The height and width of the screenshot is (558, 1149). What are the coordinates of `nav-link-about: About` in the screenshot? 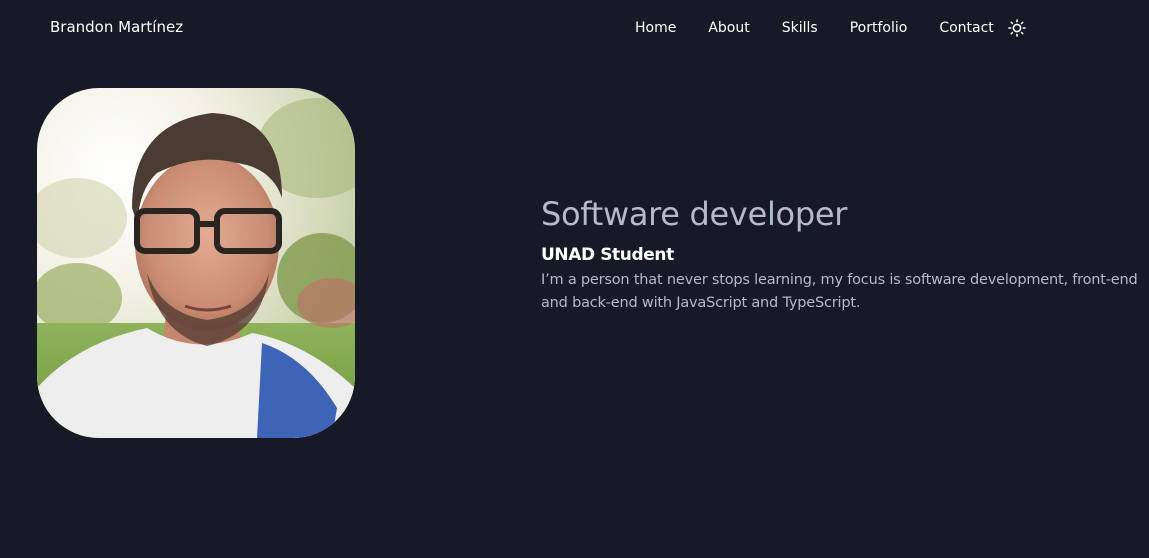 It's located at (728, 28).